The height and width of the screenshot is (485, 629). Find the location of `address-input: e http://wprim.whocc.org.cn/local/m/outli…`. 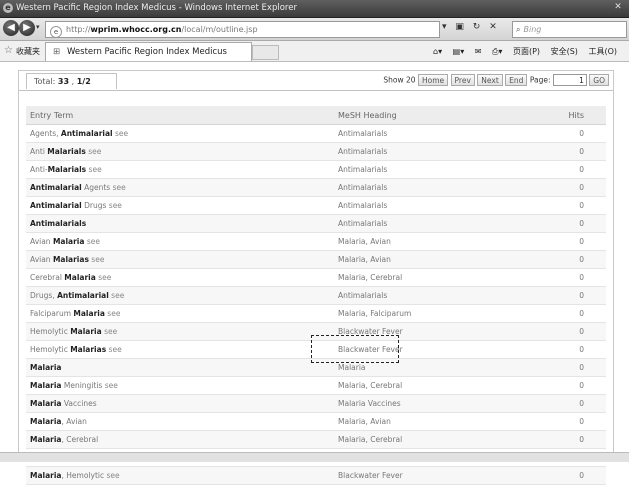

address-input: e http://wprim.whocc.org.cn/local/m/outli… is located at coordinates (242, 29).